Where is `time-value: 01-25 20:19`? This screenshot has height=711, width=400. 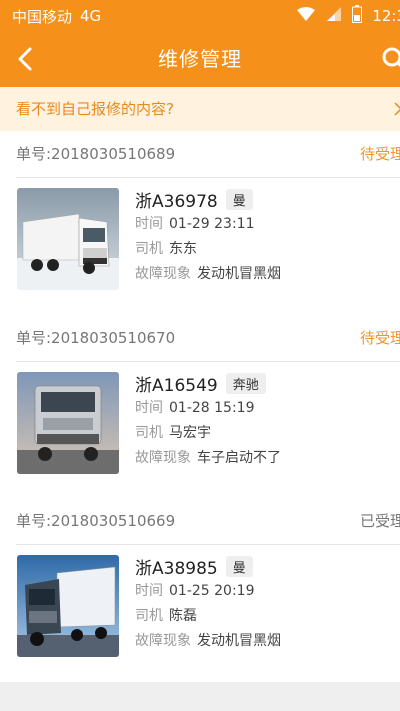
time-value: 01-25 20:19 is located at coordinates (212, 591).